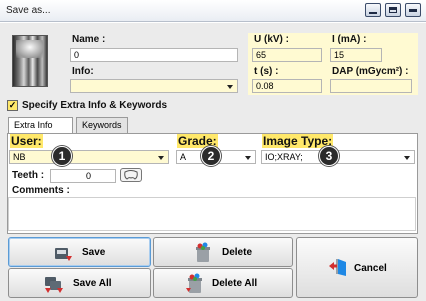 This screenshot has width=426, height=301. I want to click on info-dropdown, so click(154, 86).